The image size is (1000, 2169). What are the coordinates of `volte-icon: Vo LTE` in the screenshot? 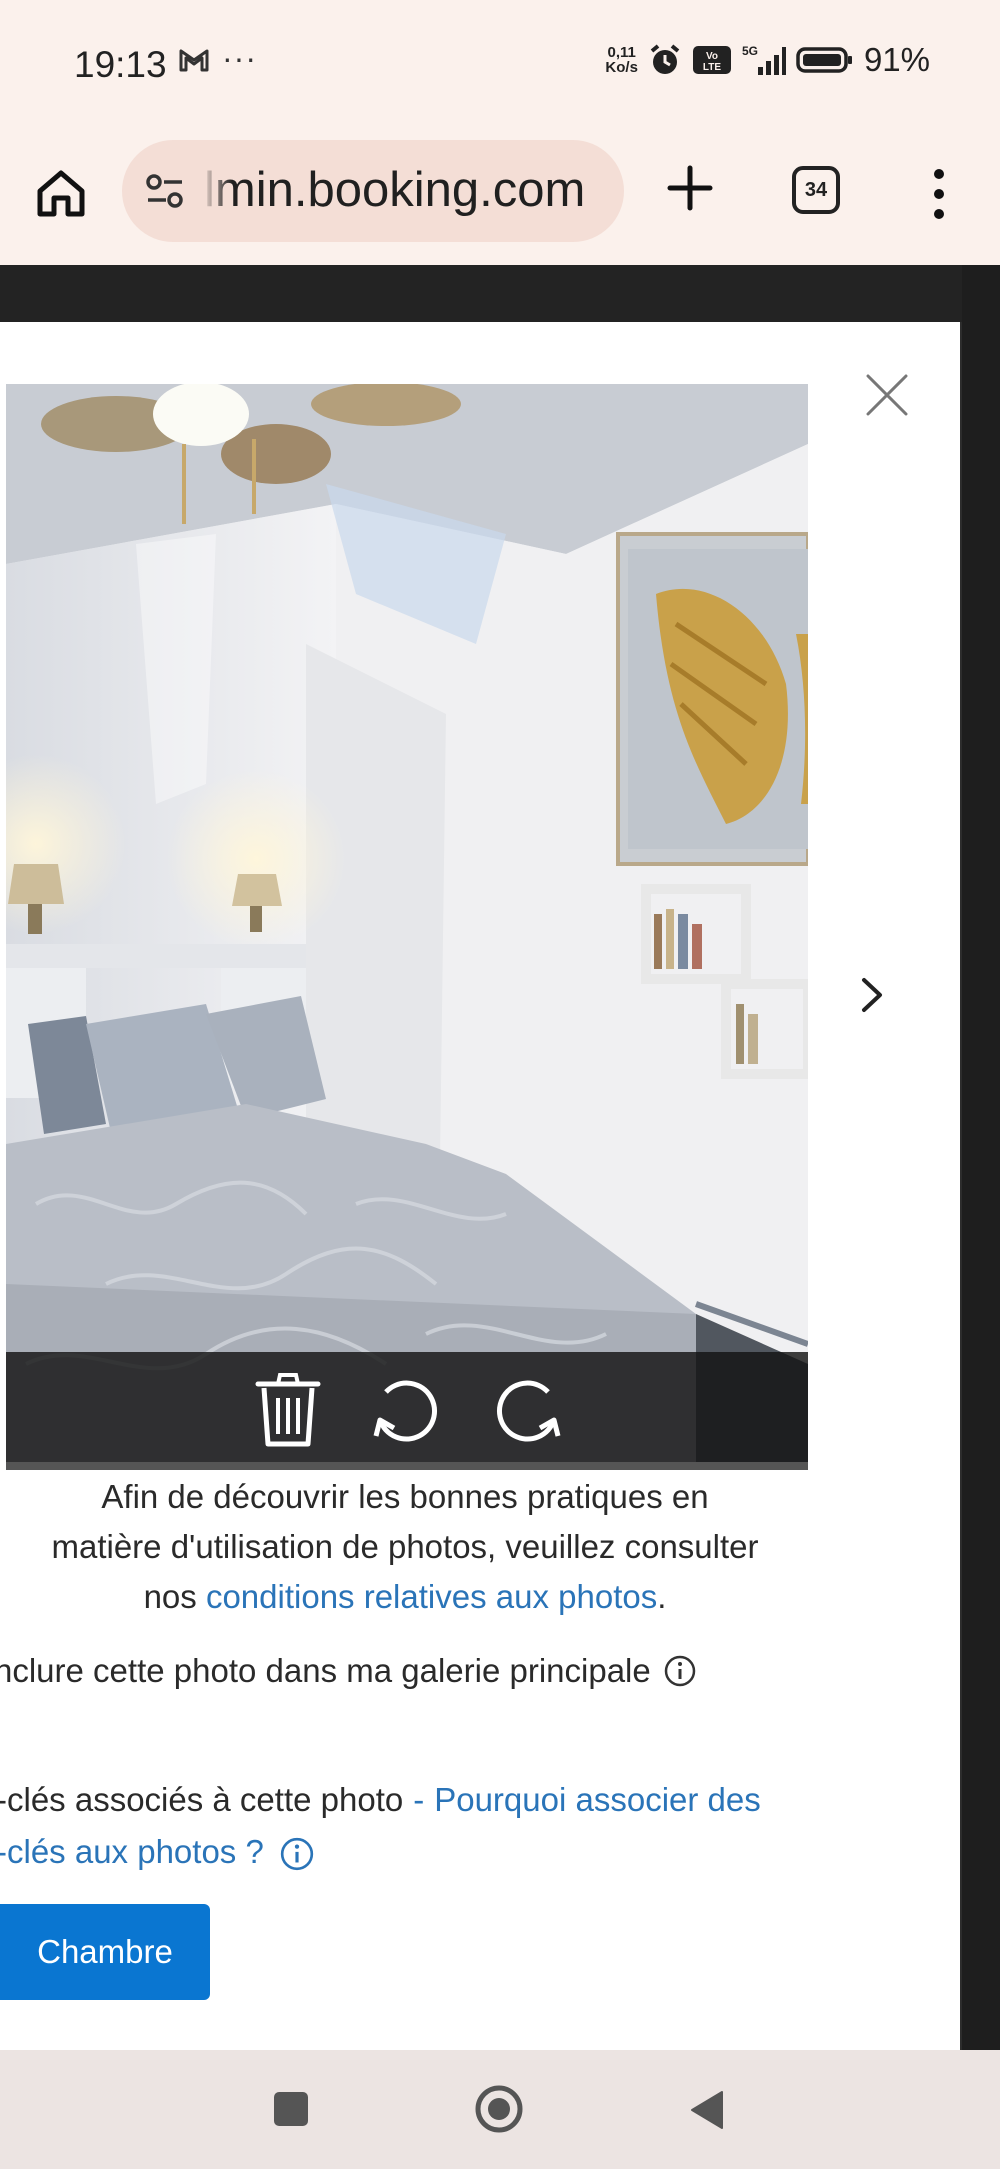 It's located at (711, 60).